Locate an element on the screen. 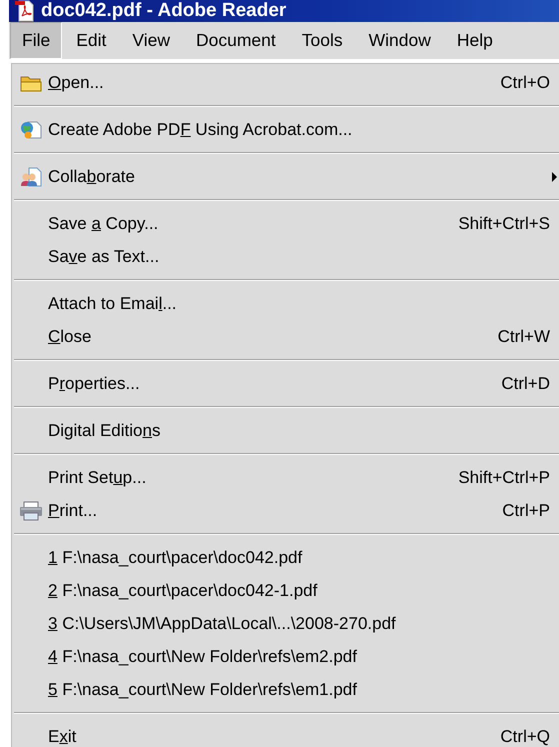 The width and height of the screenshot is (559, 747). menu-item: 3 C:\Users\JM\AppData\Local\...\2008-270.pdf is located at coordinates (286, 623).